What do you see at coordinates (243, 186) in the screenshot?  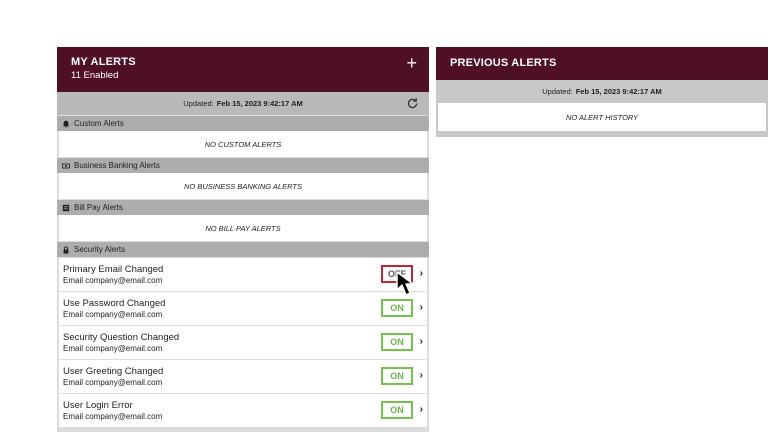 I see `section-empty-message: NO BUSINESS BANKING ALERTS` at bounding box center [243, 186].